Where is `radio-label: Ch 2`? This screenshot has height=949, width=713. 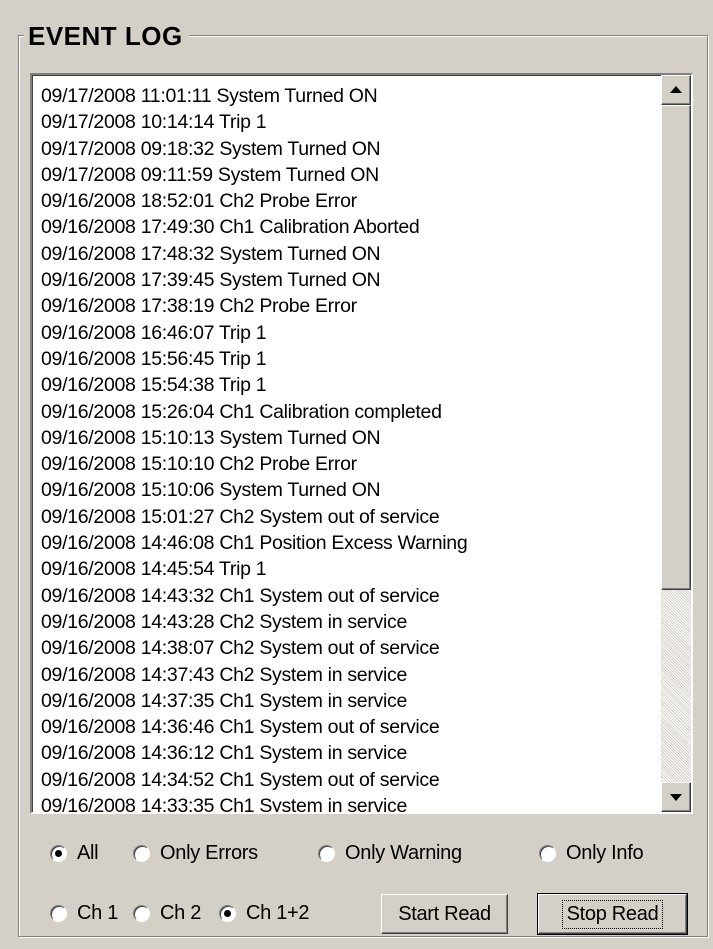 radio-label: Ch 2 is located at coordinates (181, 913).